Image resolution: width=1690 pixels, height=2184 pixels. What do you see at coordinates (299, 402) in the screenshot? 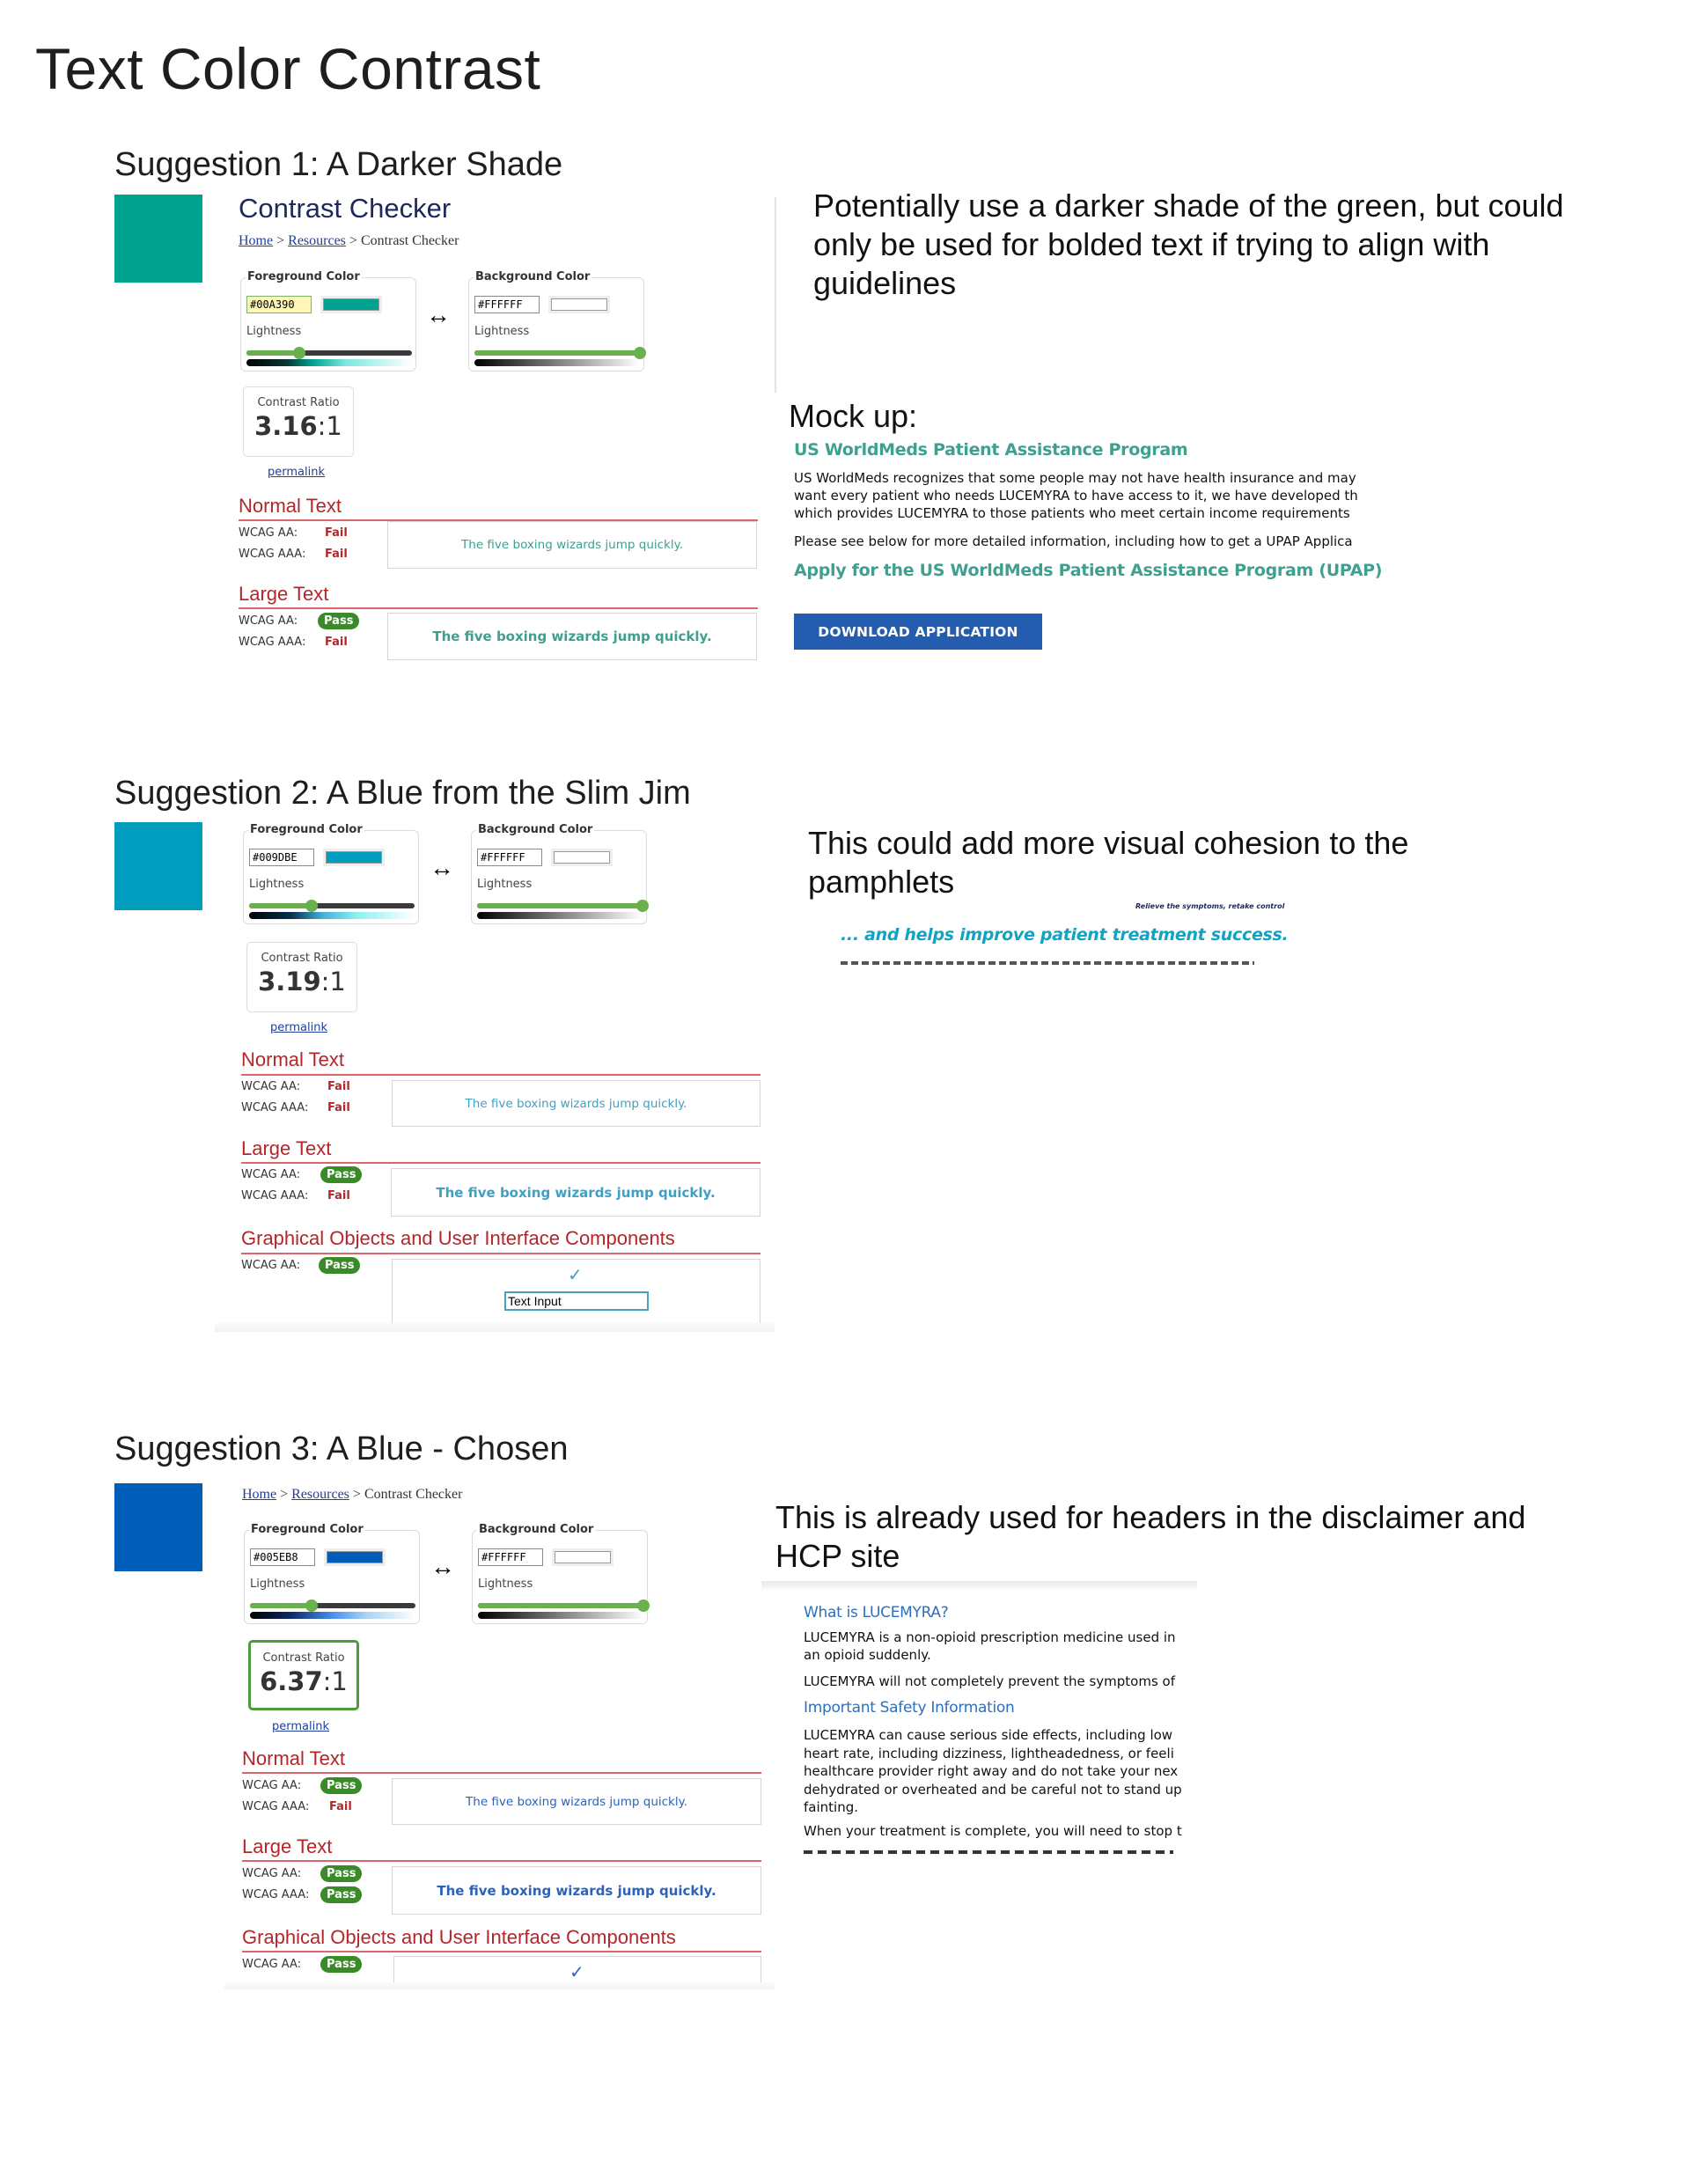
I see `contrast-ratio-label: Contrast Ratio` at bounding box center [299, 402].